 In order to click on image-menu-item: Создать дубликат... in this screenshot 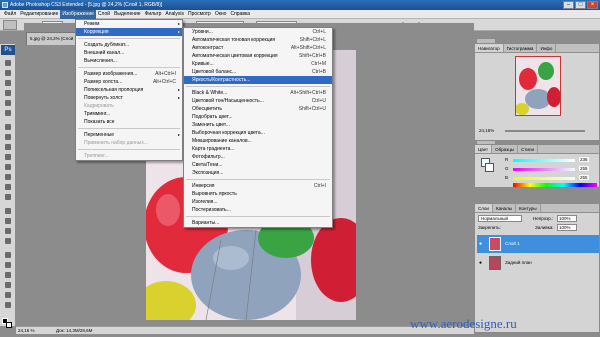, I will do `click(129, 45)`.